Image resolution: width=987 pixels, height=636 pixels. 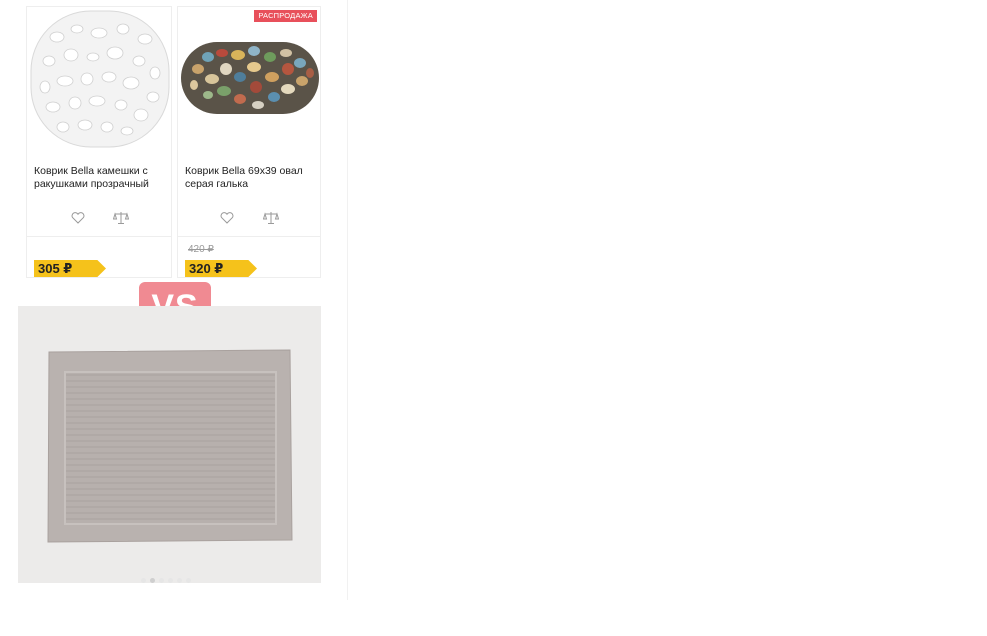 I want to click on carousel-dot-active, so click(x=152, y=580).